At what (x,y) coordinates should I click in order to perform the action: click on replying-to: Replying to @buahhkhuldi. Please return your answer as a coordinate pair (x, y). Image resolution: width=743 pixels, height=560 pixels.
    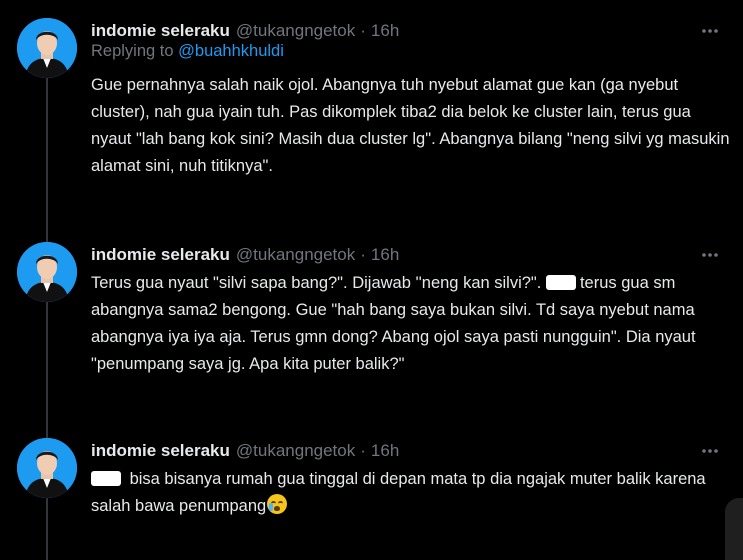
    Looking at the image, I should click on (187, 51).